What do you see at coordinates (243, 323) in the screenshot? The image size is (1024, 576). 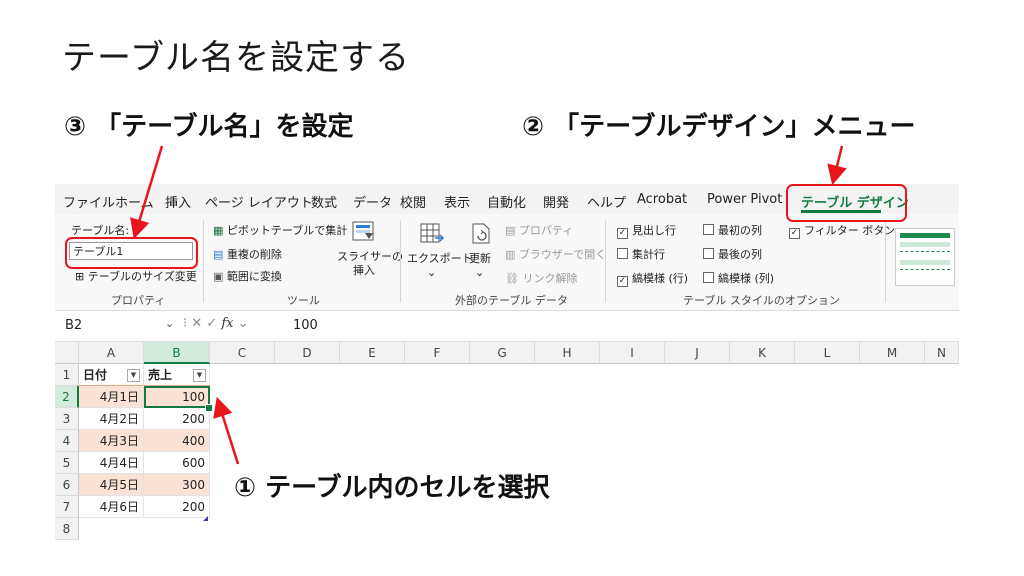 I see `formula-dropdown-icon: ⌄` at bounding box center [243, 323].